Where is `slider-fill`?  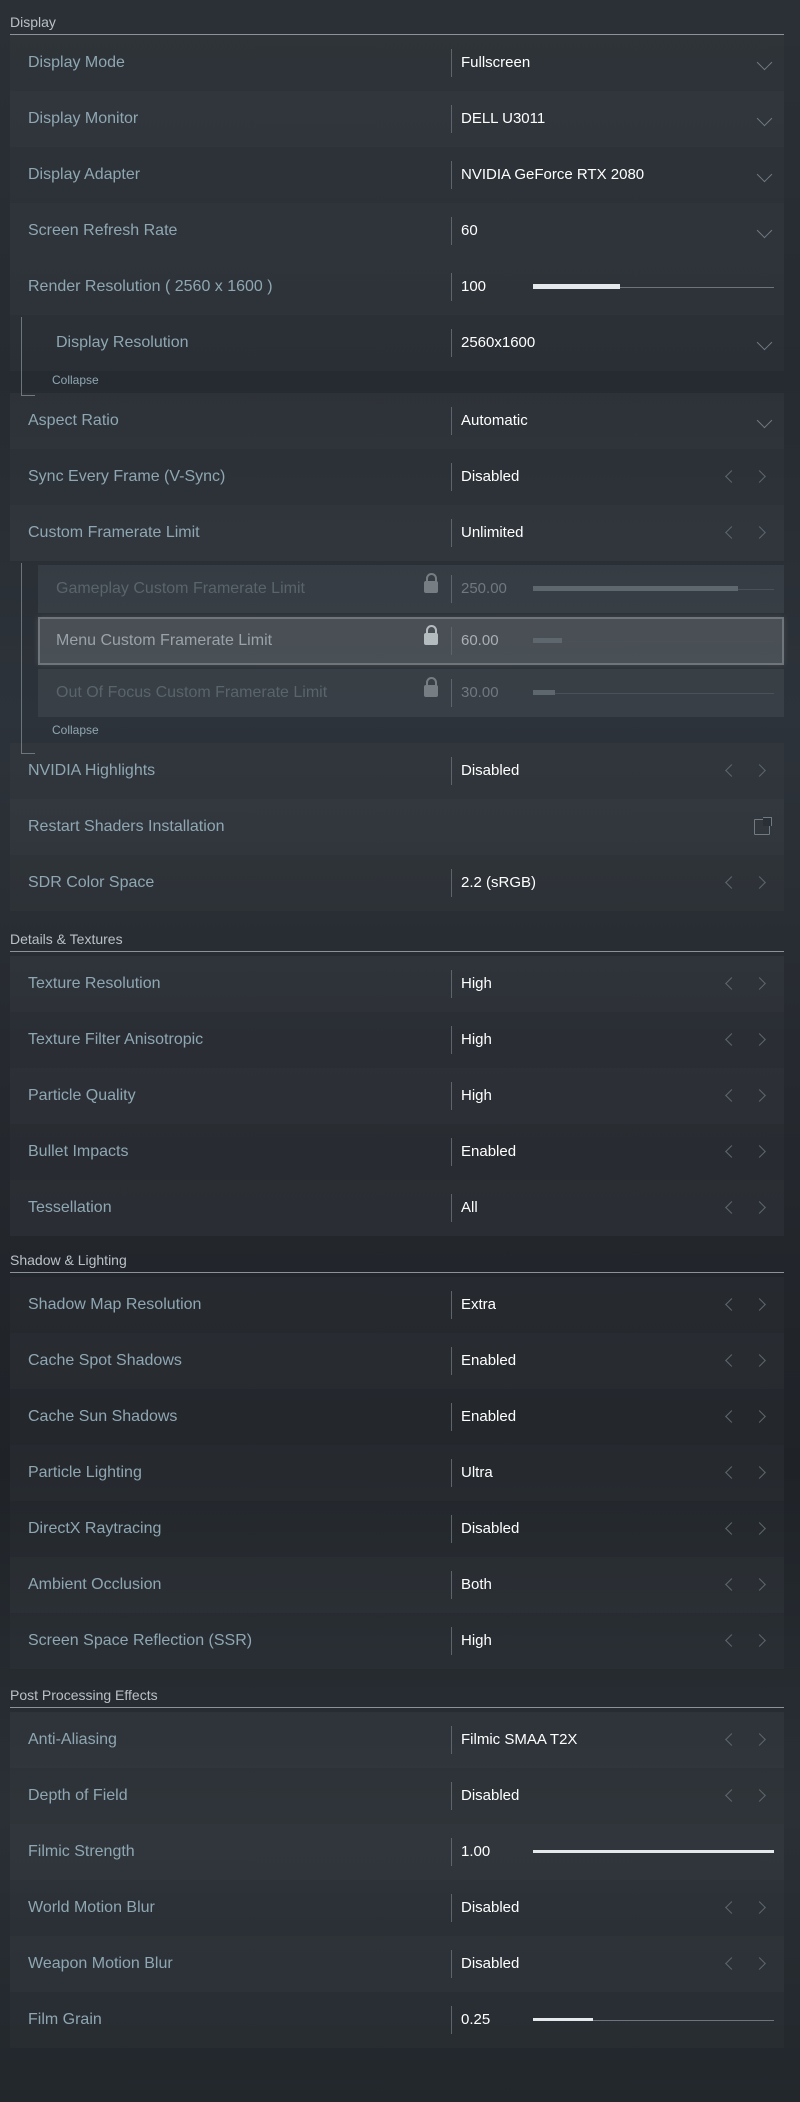
slider-fill is located at coordinates (563, 2019).